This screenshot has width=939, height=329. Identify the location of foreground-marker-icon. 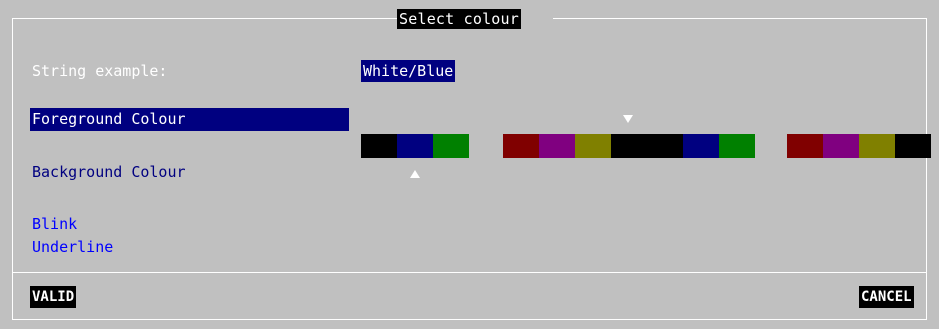
(628, 119).